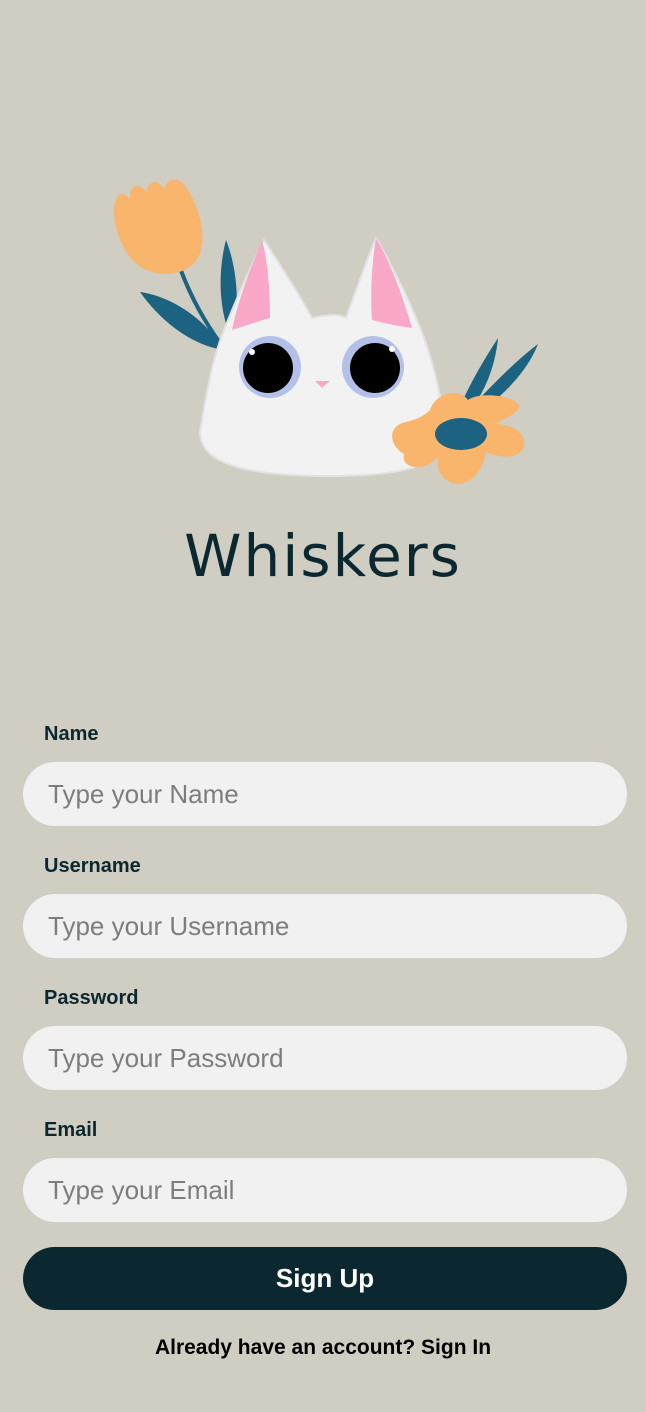 This screenshot has height=1412, width=646. Describe the element at coordinates (325, 926) in the screenshot. I see `username-input` at that location.